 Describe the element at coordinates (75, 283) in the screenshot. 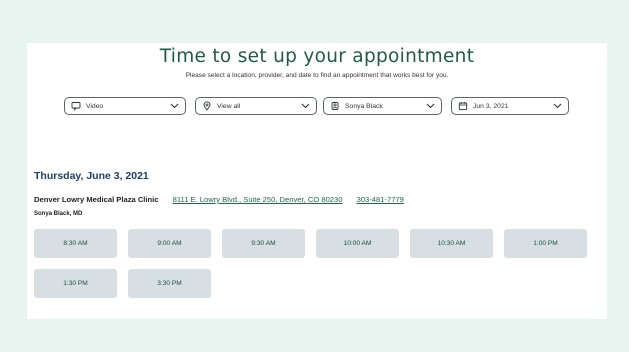

I see `time-slot-button: 1:30 PM` at that location.